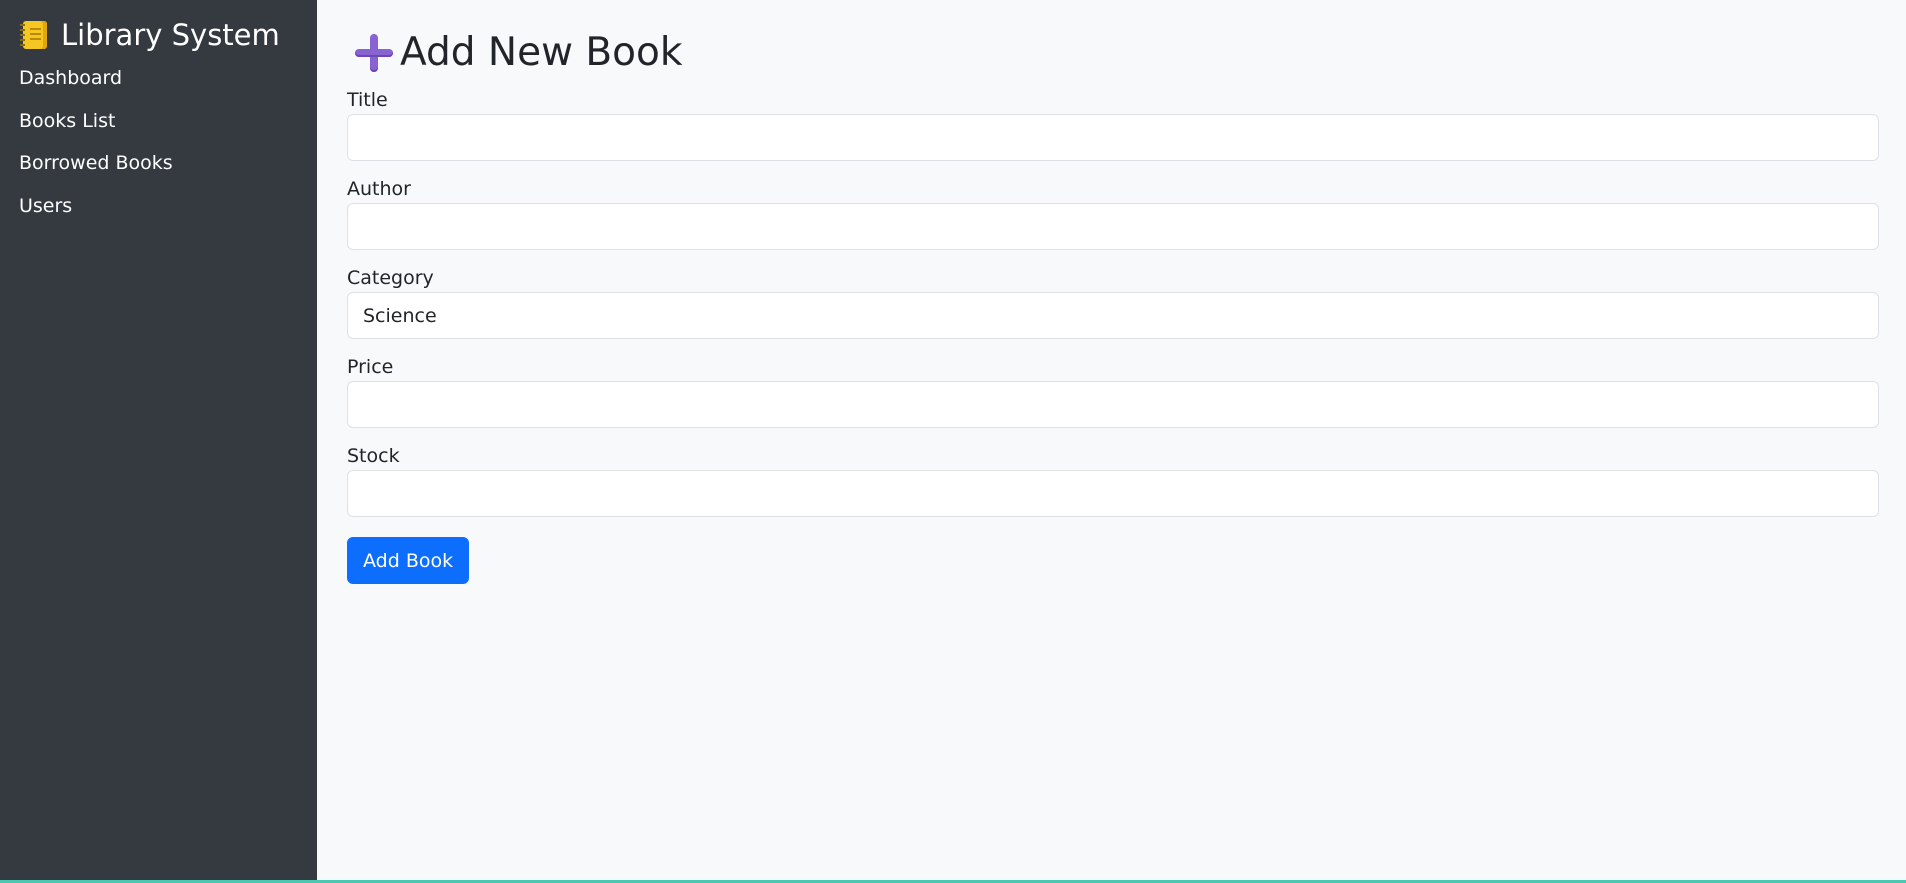  I want to click on sidebar-item-users: Users, so click(168, 206).